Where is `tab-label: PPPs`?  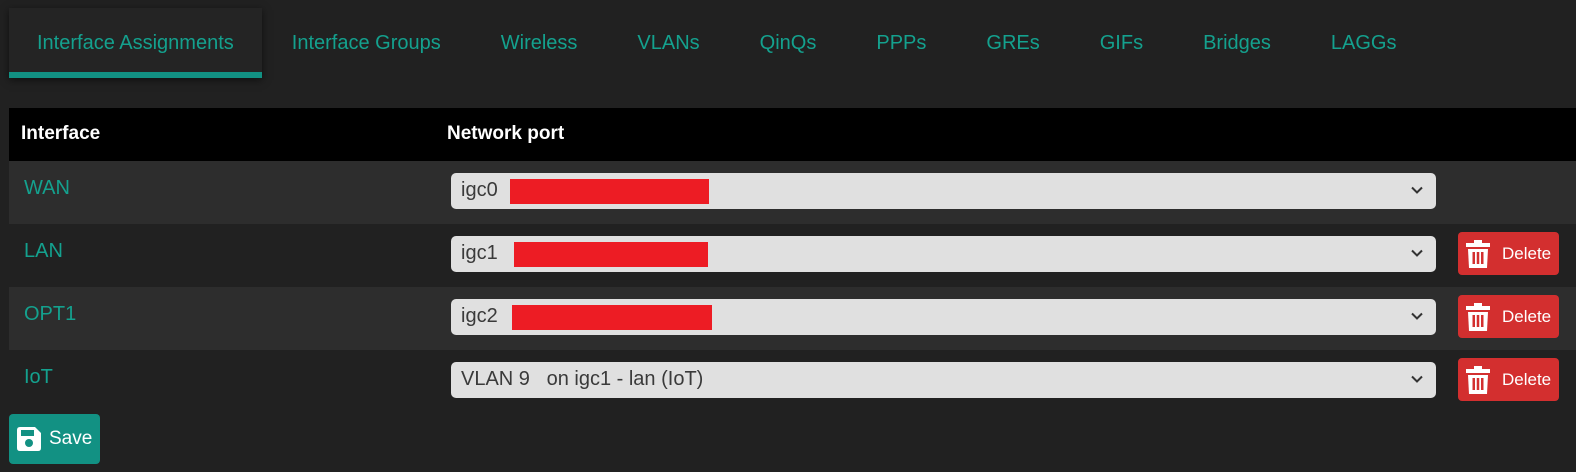 tab-label: PPPs is located at coordinates (901, 42).